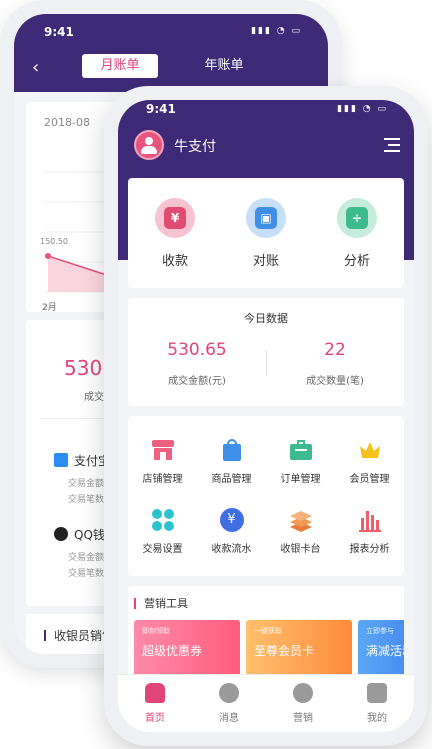 This screenshot has width=432, height=749. I want to click on promo-subtitle: 立即参与, so click(380, 631).